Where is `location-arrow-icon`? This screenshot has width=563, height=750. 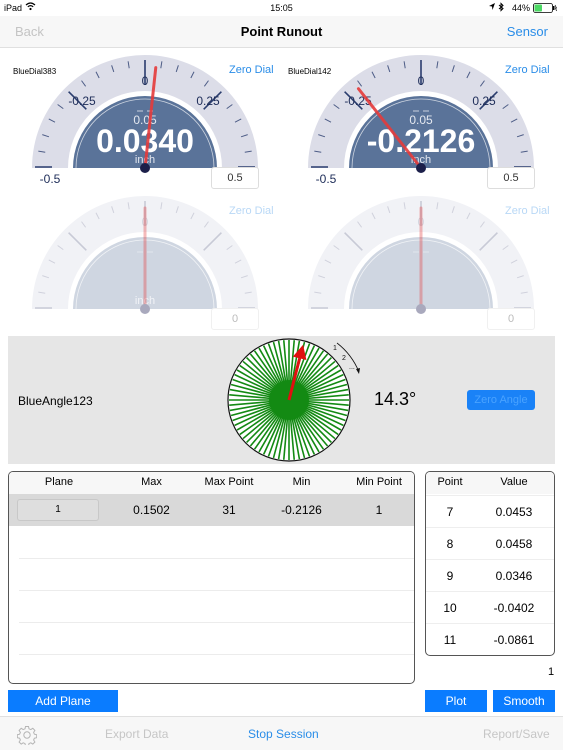 location-arrow-icon is located at coordinates (492, 7).